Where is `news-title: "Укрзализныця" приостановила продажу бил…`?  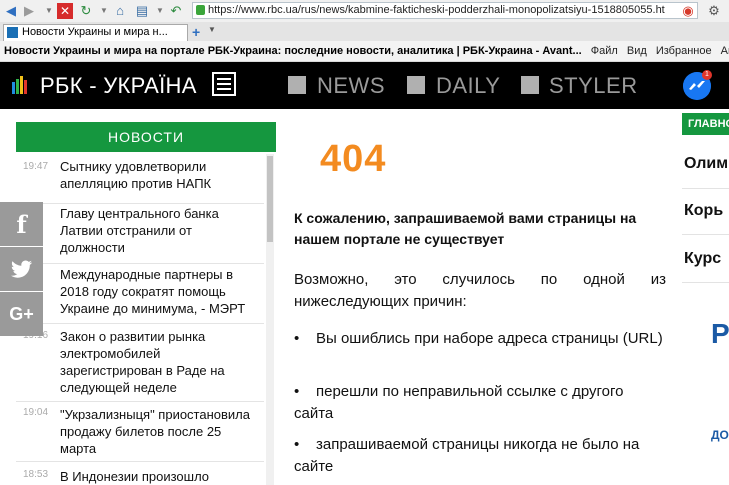
news-title: "Укрзализныця" приостановила продажу бил… is located at coordinates (160, 431).